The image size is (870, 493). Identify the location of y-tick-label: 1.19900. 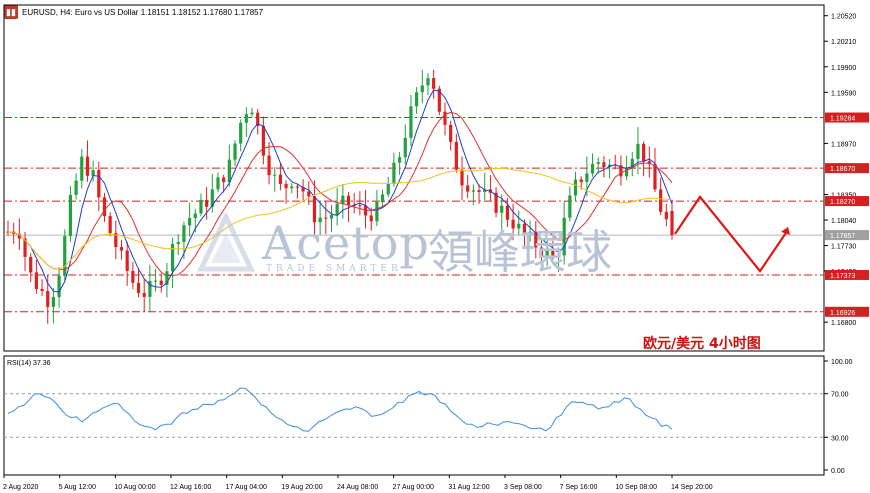
(843, 68).